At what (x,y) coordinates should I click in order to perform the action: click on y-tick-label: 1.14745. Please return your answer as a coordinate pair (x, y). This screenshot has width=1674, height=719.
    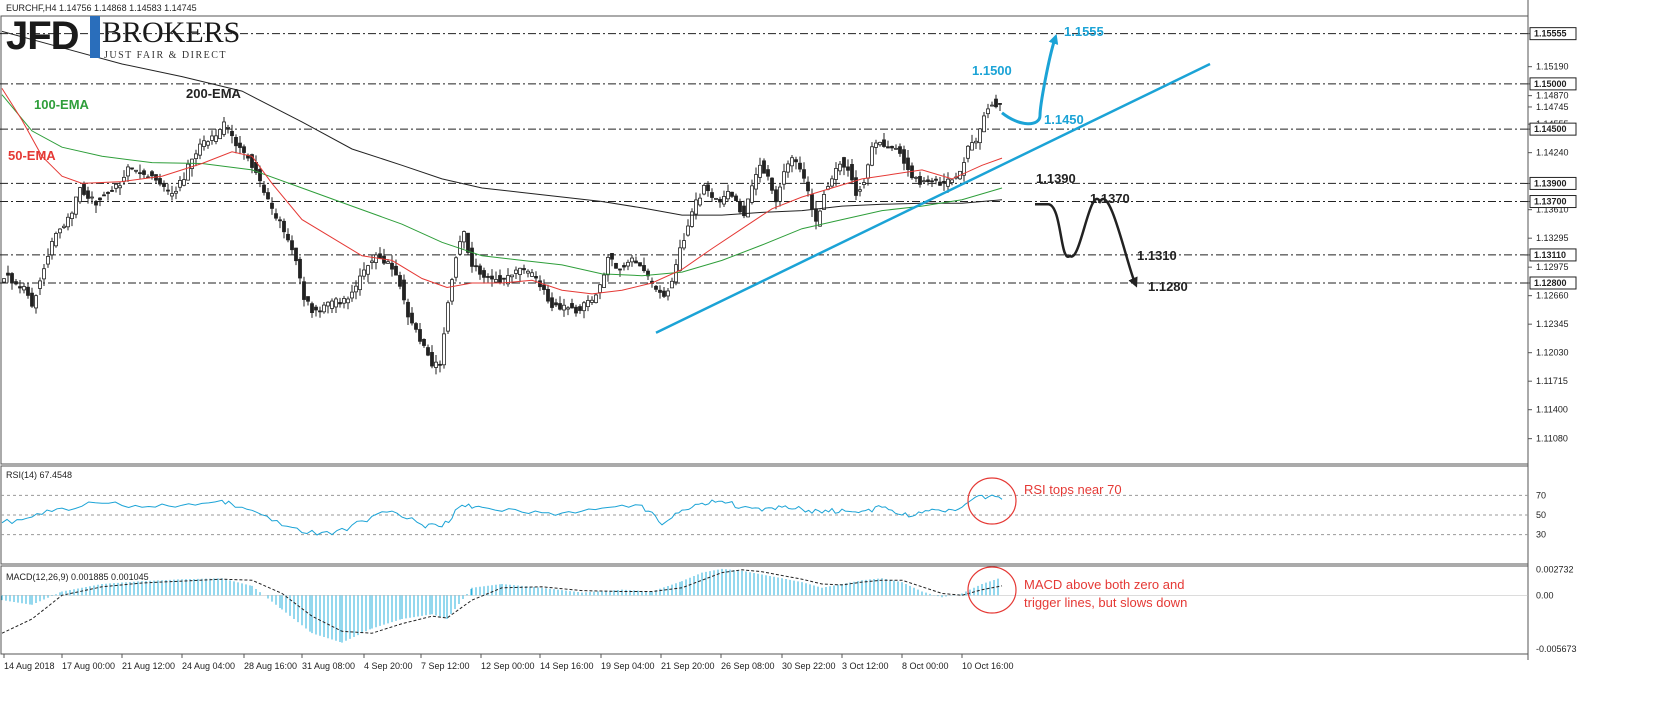
    Looking at the image, I should click on (1552, 107).